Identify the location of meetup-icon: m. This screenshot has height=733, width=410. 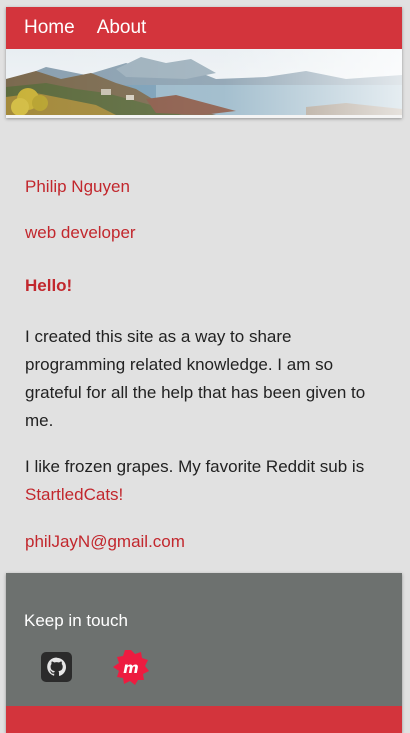
(131, 670).